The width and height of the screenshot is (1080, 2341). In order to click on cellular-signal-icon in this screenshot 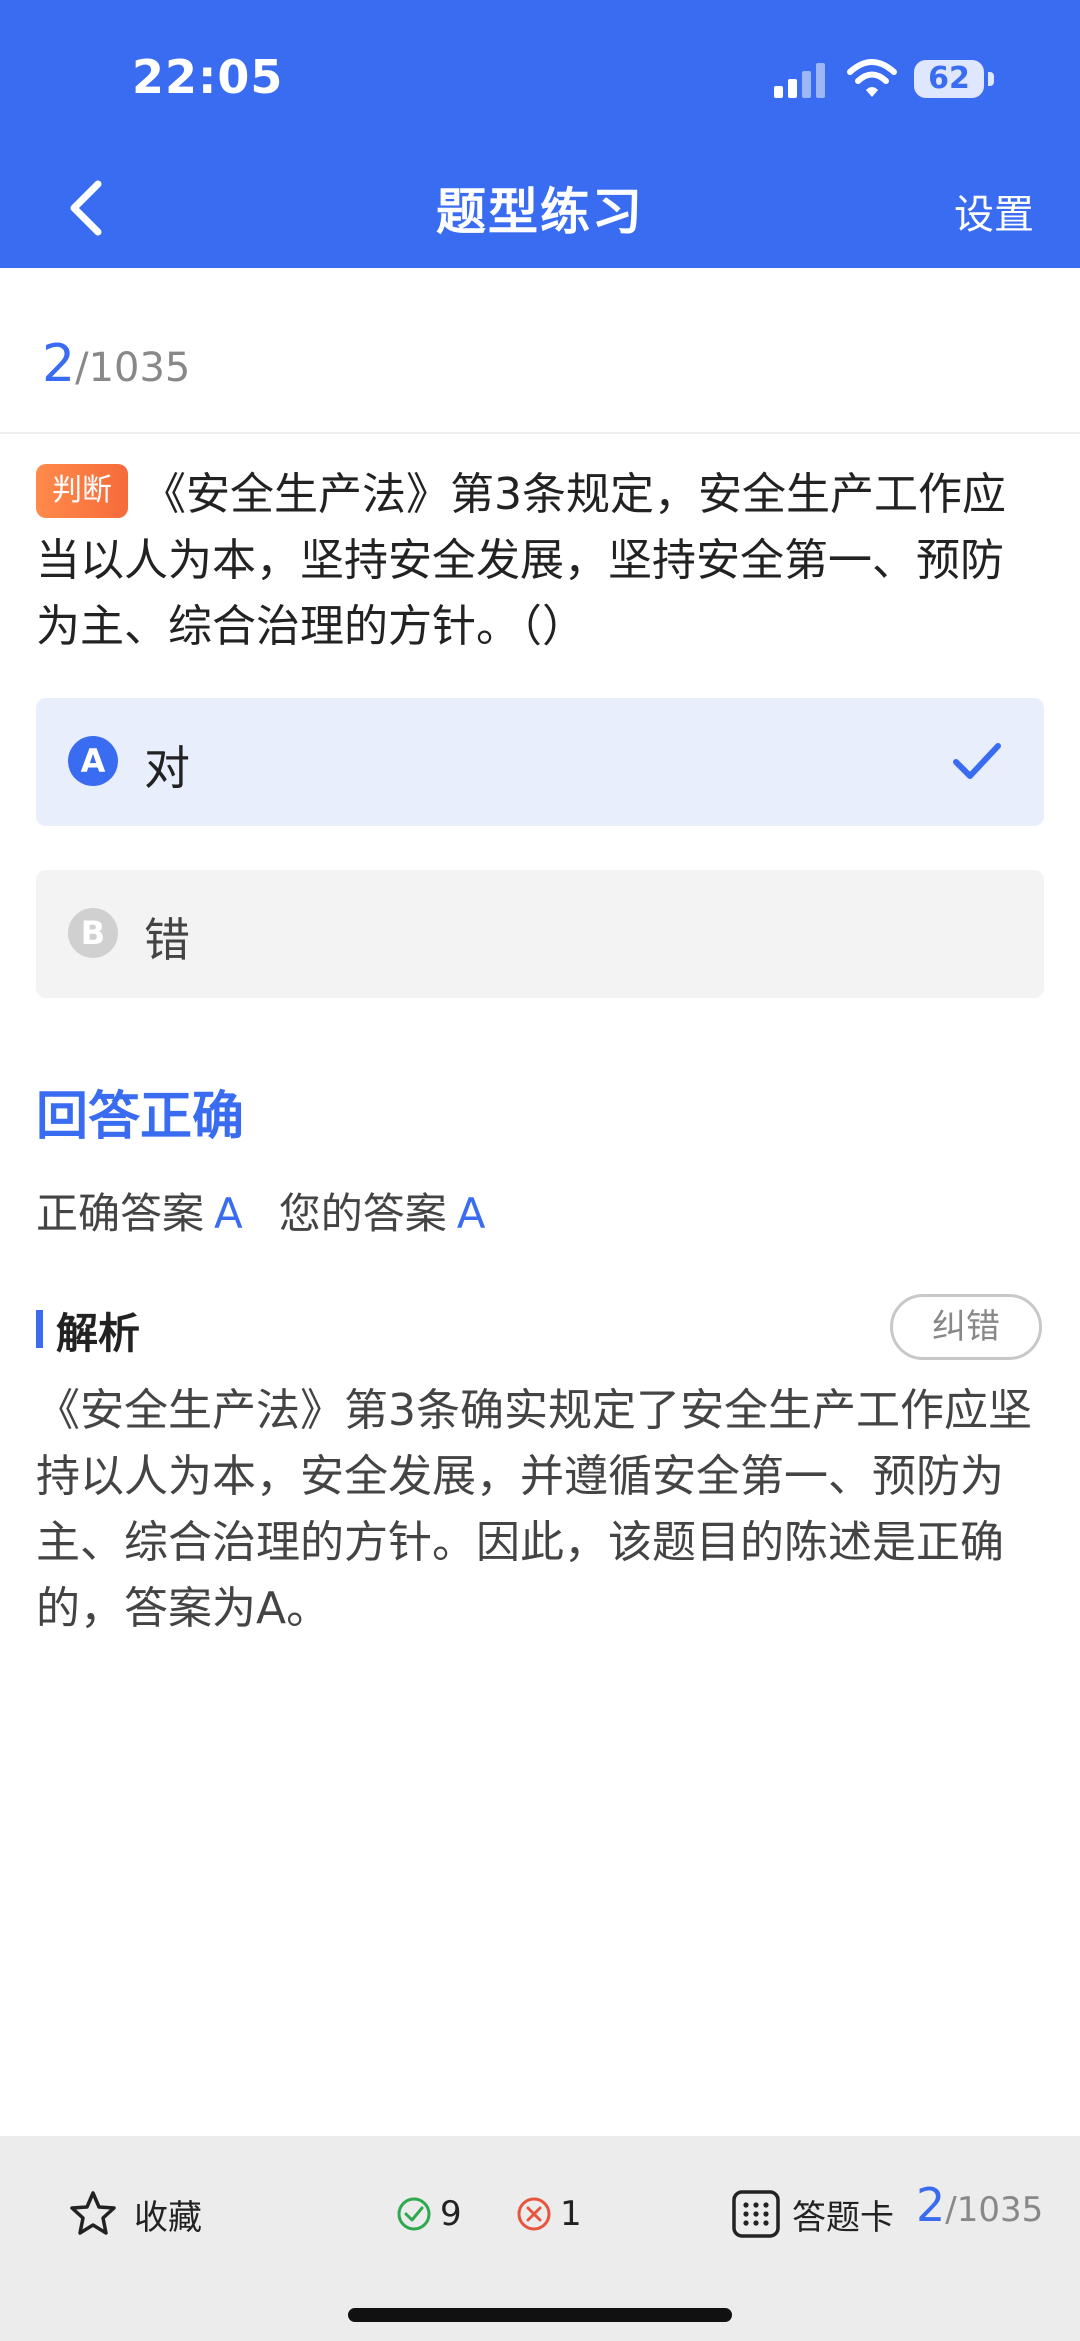, I will do `click(799, 80)`.